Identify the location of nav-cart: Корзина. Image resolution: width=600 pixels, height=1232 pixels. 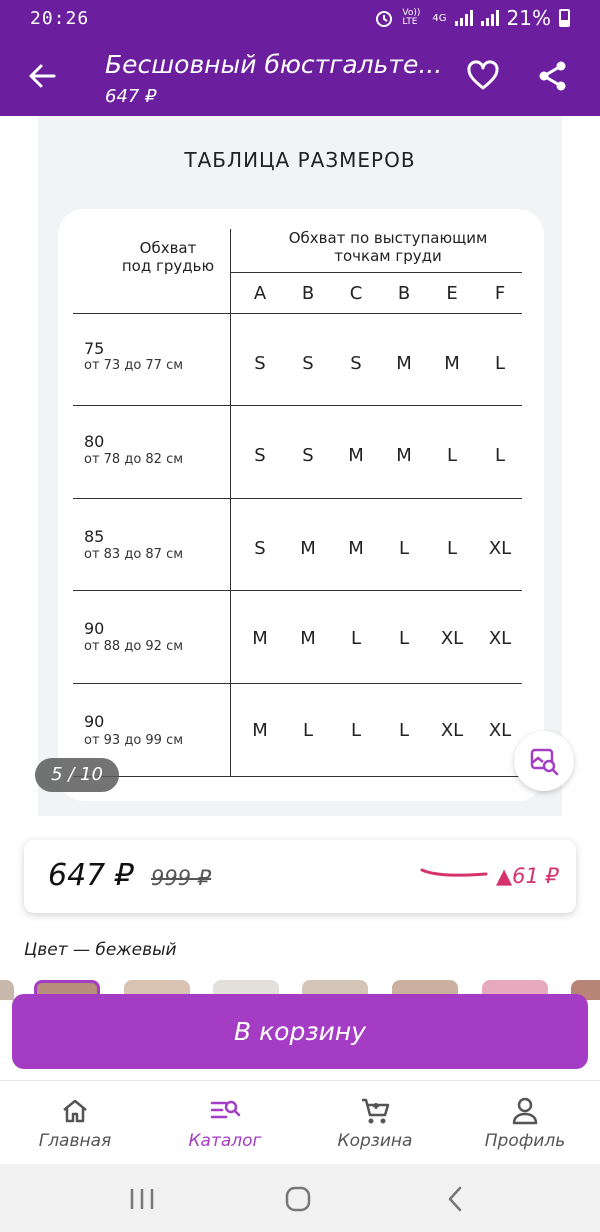
(375, 1123).